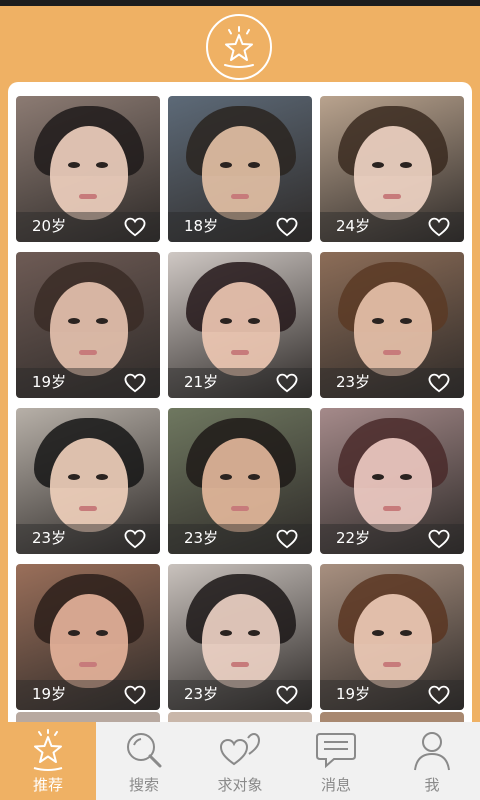 This screenshot has height=800, width=480. I want to click on star-icon, so click(48, 750).